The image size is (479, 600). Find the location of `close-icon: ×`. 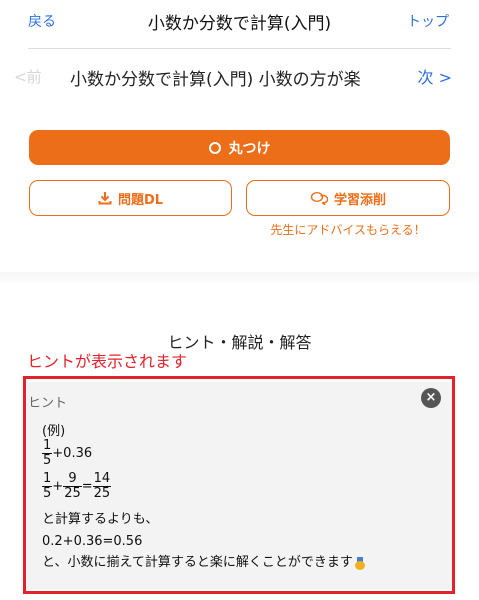

close-icon: × is located at coordinates (431, 398).